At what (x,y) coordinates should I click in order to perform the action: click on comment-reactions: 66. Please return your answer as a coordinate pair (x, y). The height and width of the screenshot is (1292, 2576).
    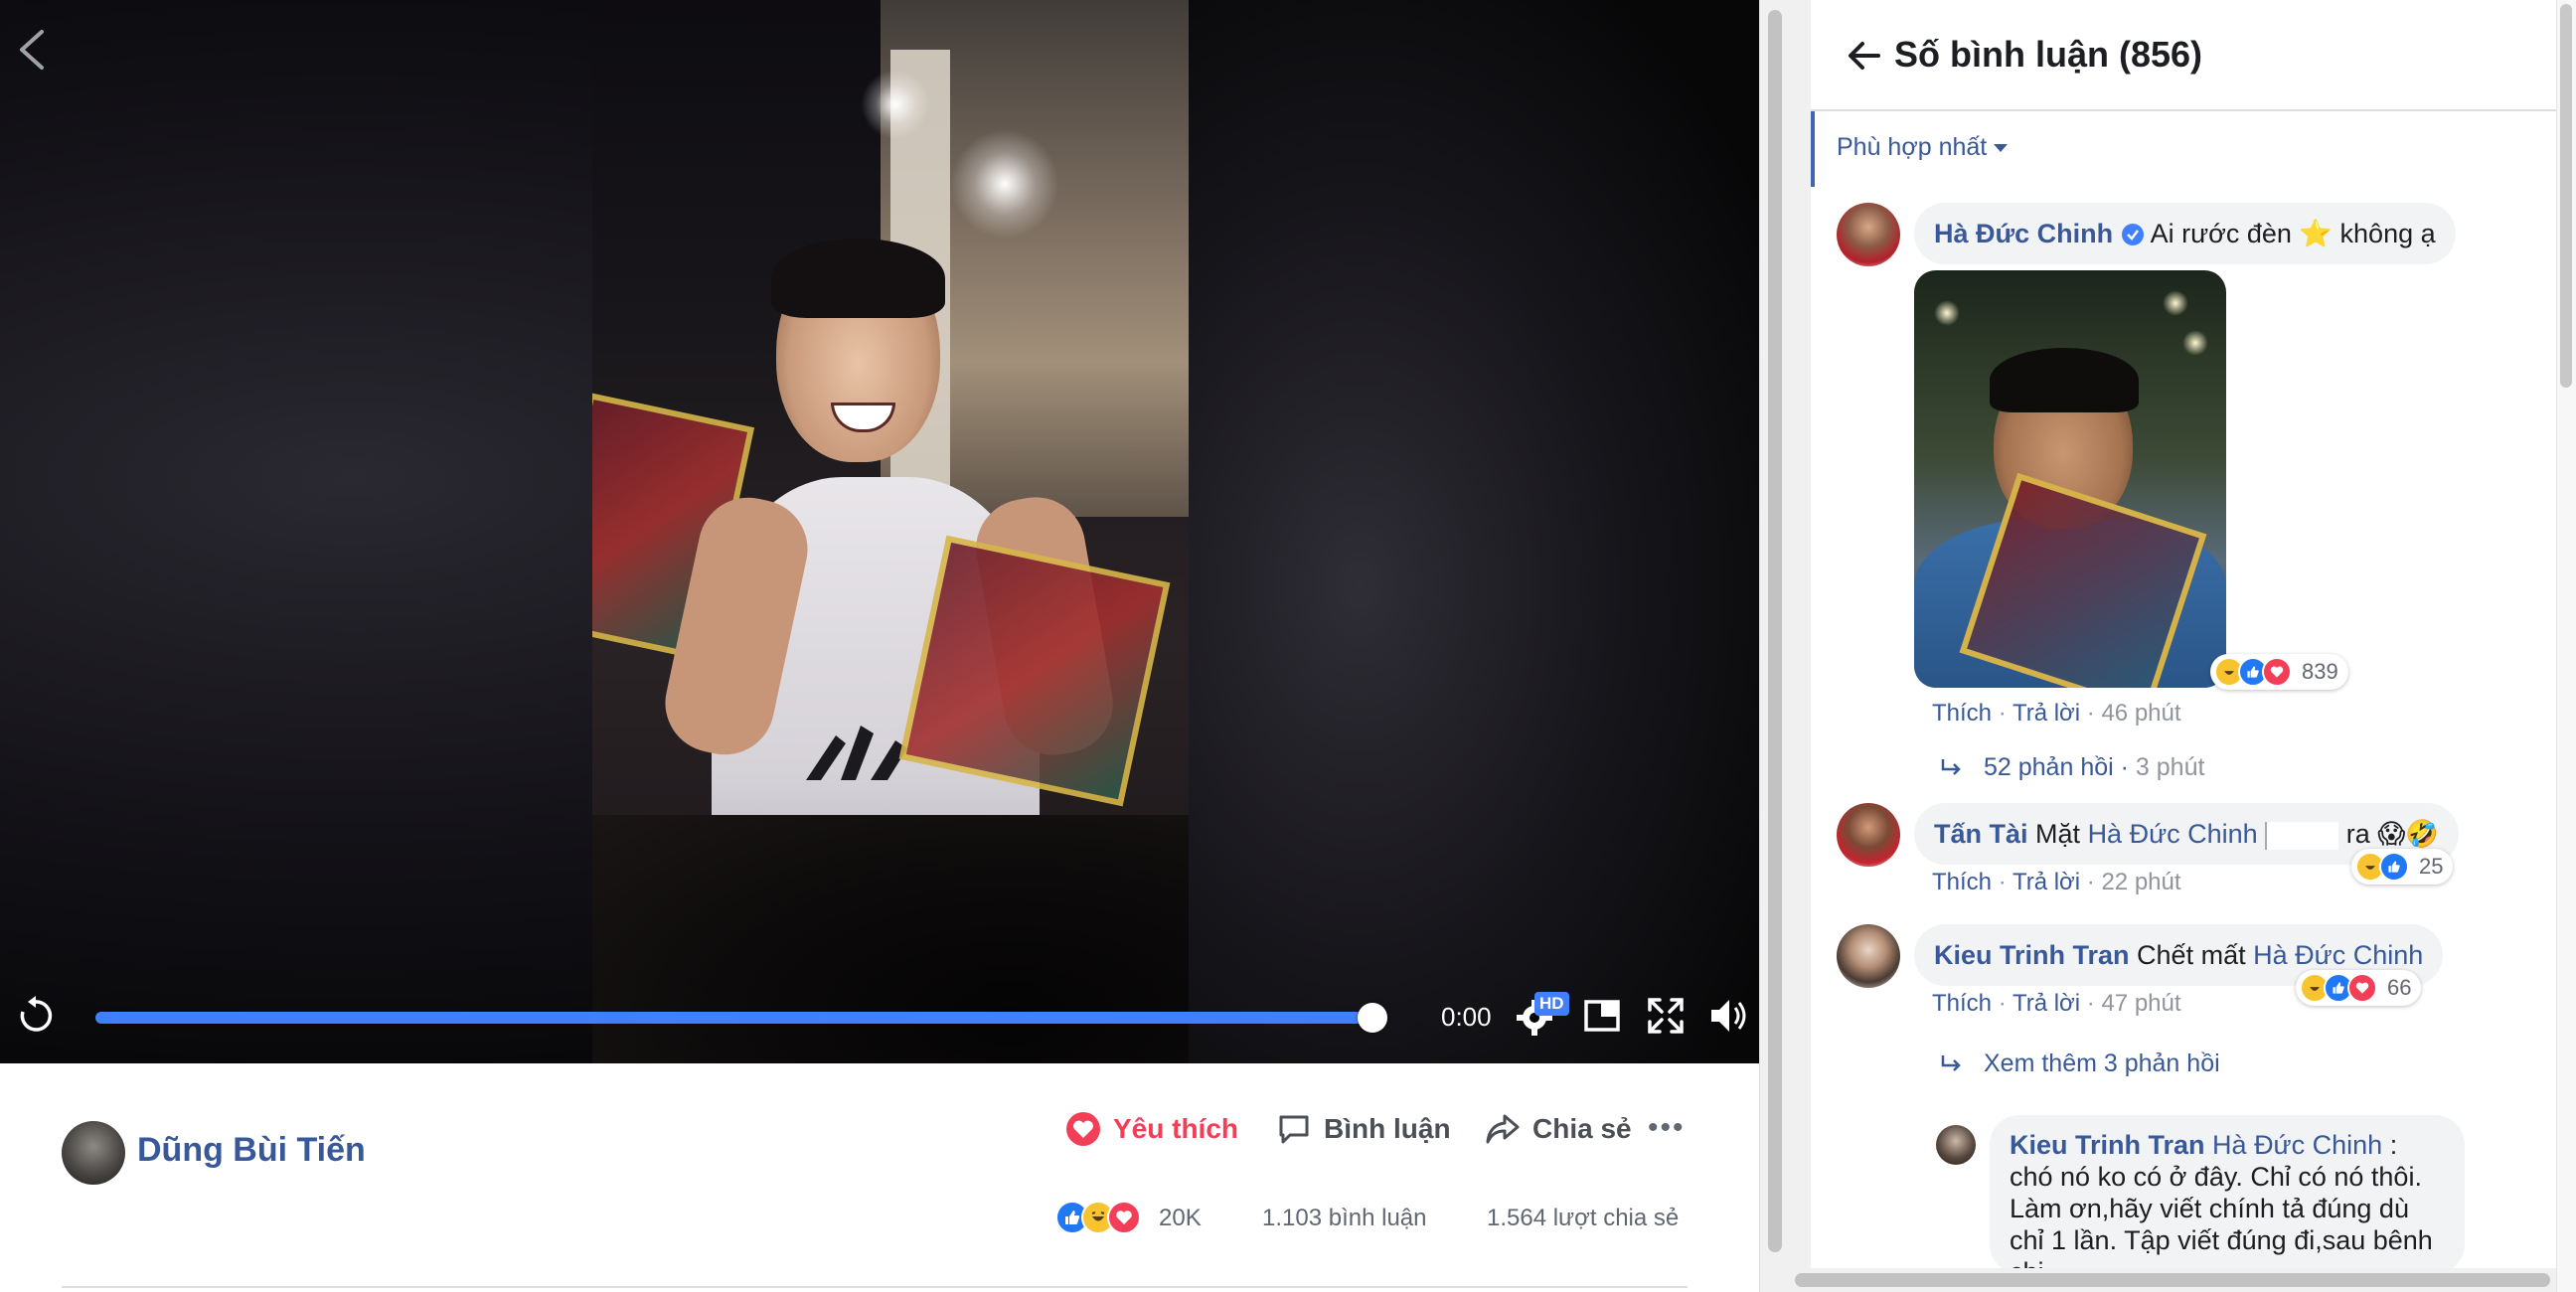
    Looking at the image, I should click on (2359, 988).